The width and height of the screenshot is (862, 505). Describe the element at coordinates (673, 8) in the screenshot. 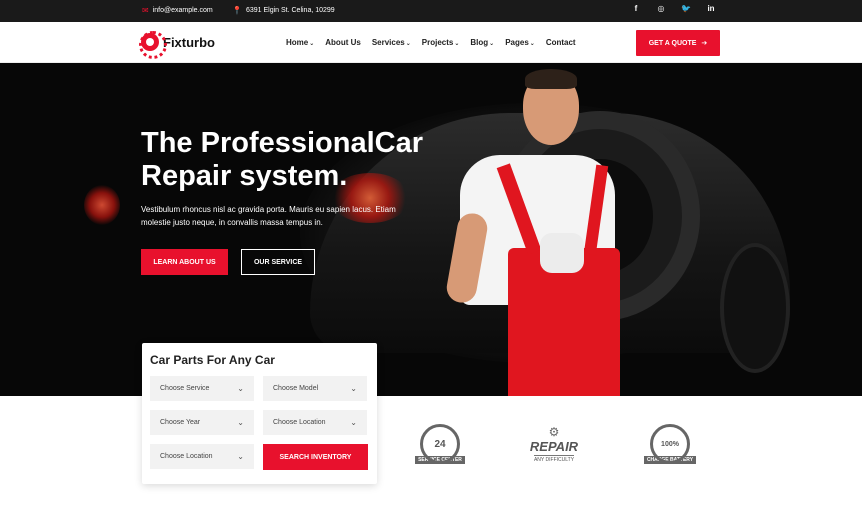

I see `social-links: f ◎ 🐦 in` at that location.